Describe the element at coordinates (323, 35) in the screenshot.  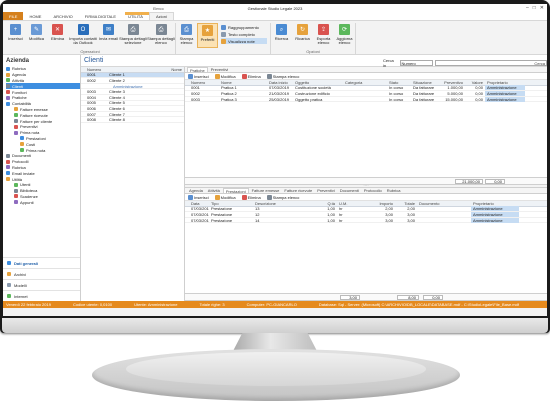
I see `export-button: ⇪ Esporta elenco` at that location.